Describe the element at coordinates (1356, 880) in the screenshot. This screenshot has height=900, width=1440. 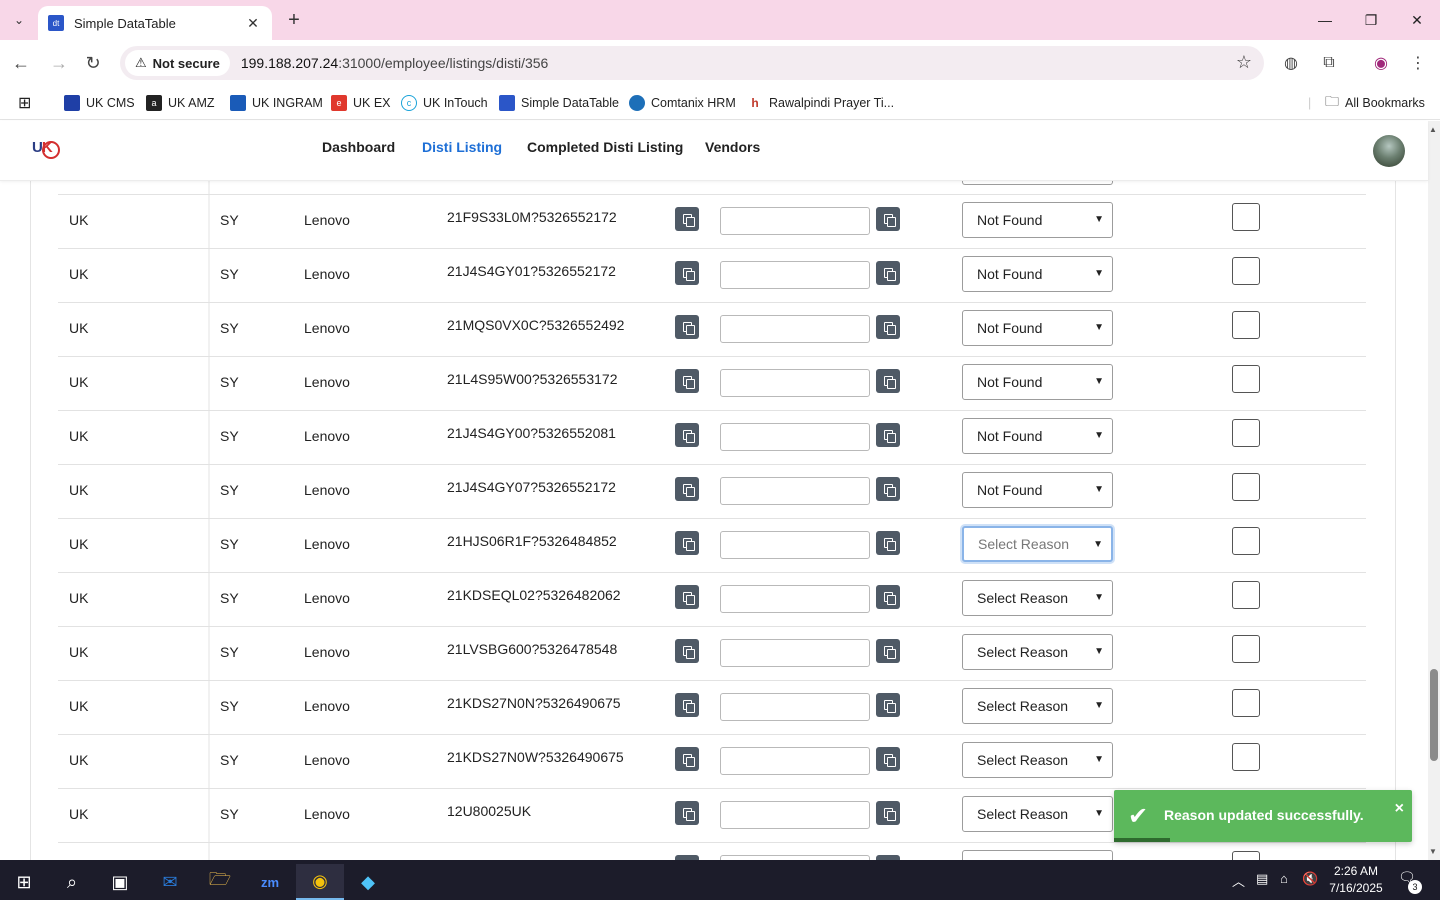
I see `taskbar-clock: 2:26 AM 7/16/2025` at that location.